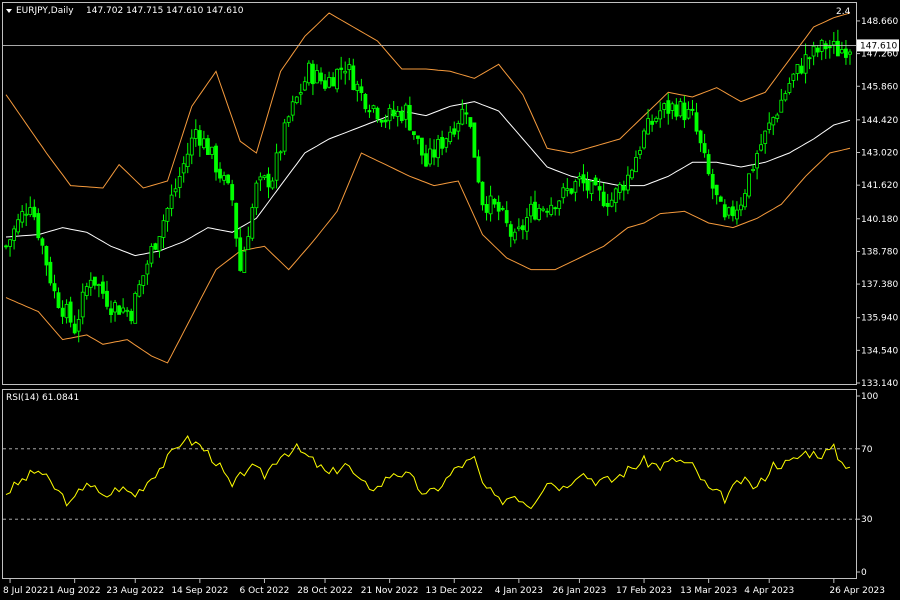 The height and width of the screenshot is (600, 900). What do you see at coordinates (867, 450) in the screenshot?
I see `rsi-tick-label: 70` at bounding box center [867, 450].